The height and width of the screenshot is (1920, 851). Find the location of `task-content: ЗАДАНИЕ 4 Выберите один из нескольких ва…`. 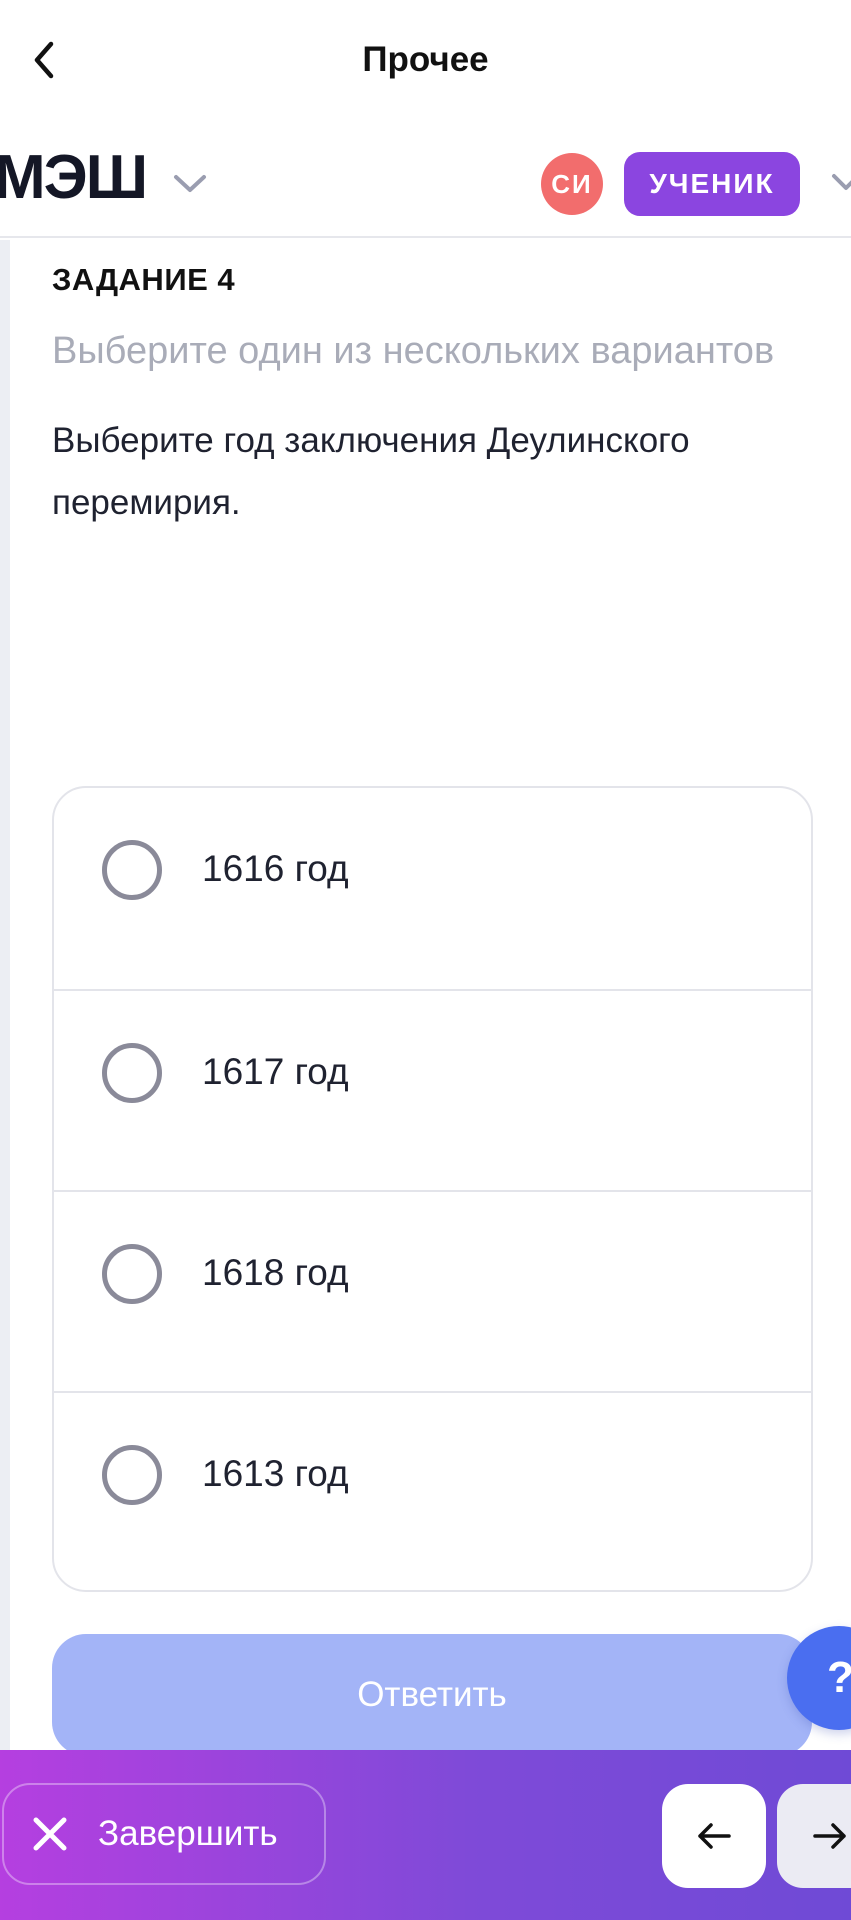

task-content: ЗАДАНИЕ 4 Выберите один из нескольких ва… is located at coordinates (432, 398).